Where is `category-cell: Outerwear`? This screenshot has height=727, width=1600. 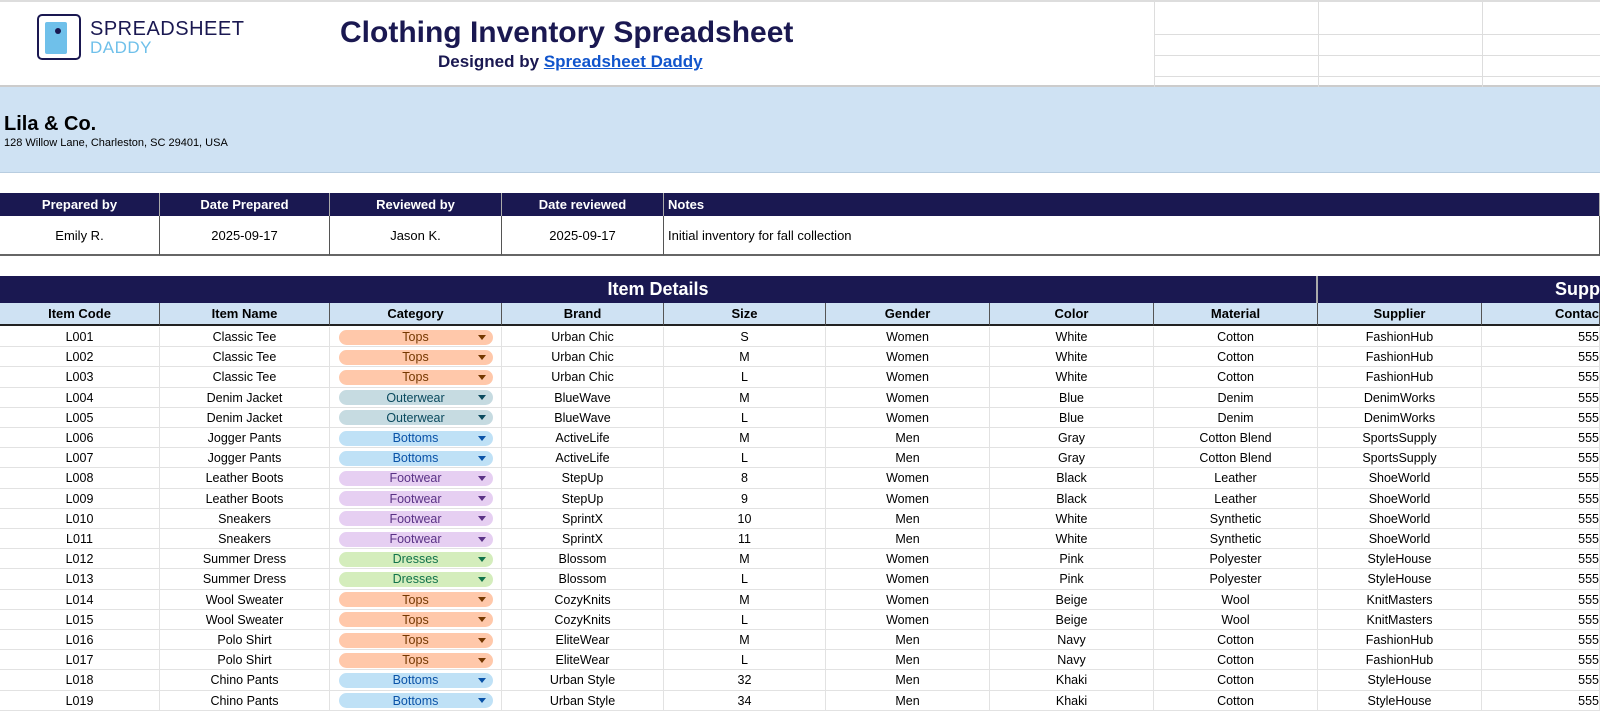
category-cell: Outerwear is located at coordinates (416, 397).